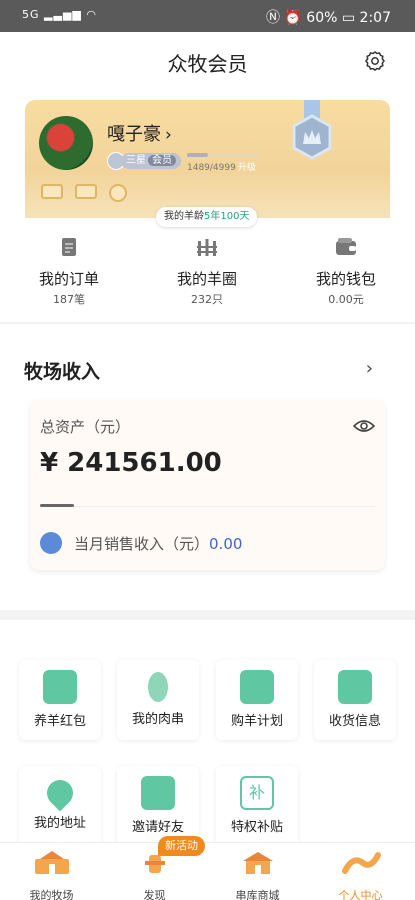  I want to click on battery-level: 60%, so click(322, 18).